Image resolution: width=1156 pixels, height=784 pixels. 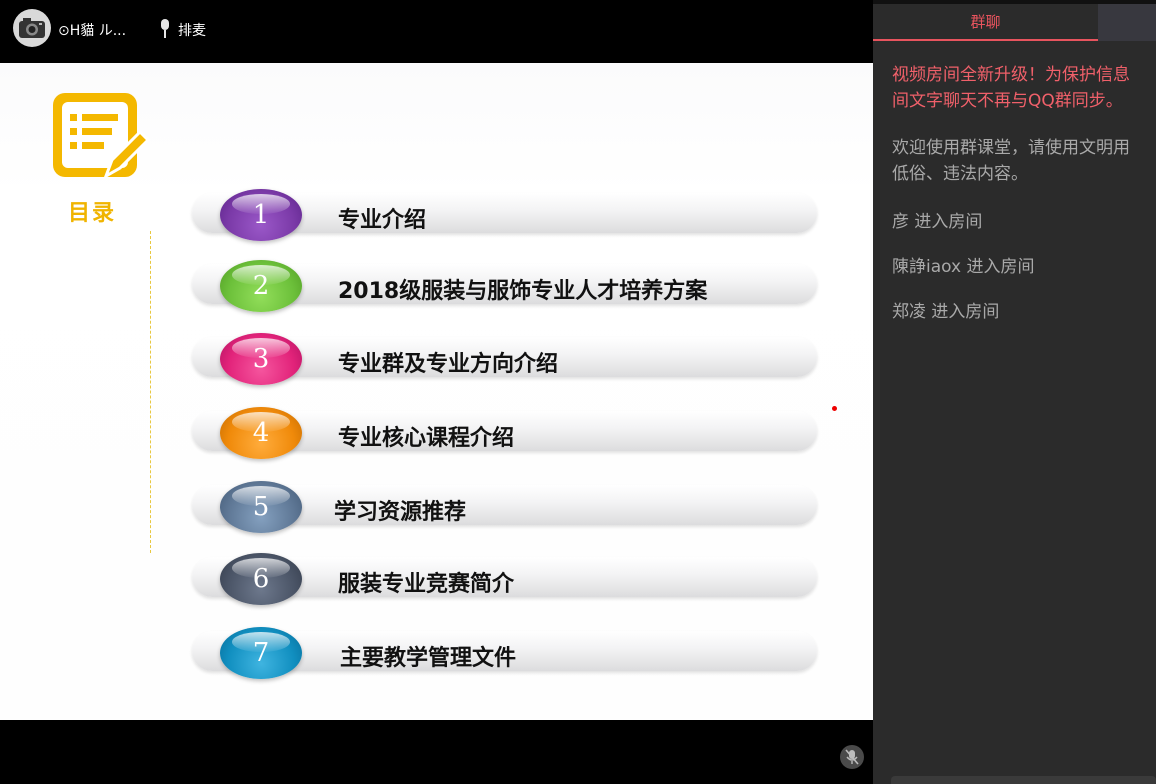 I want to click on chat-message-join: 陳諍iaox 进入房间, so click(x=1024, y=267).